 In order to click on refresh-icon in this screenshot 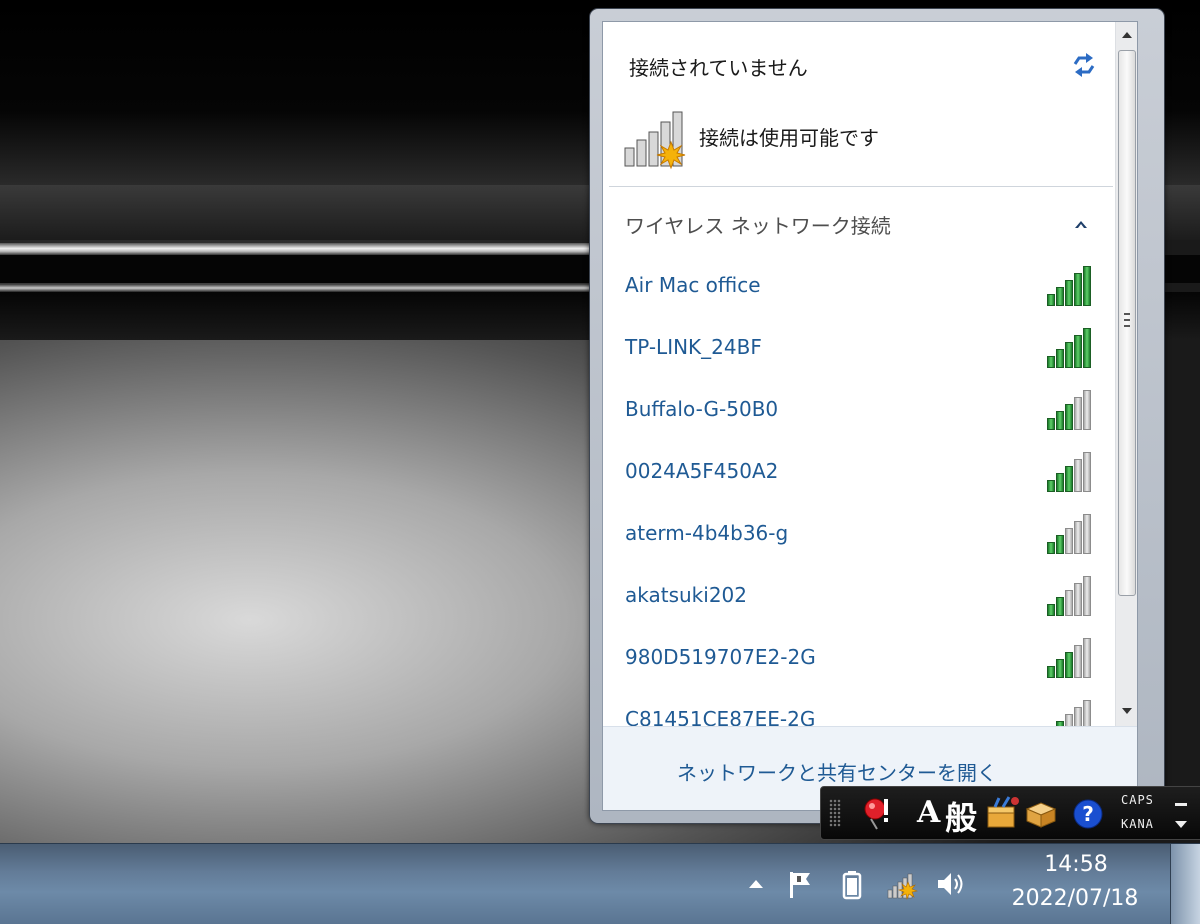, I will do `click(1084, 65)`.